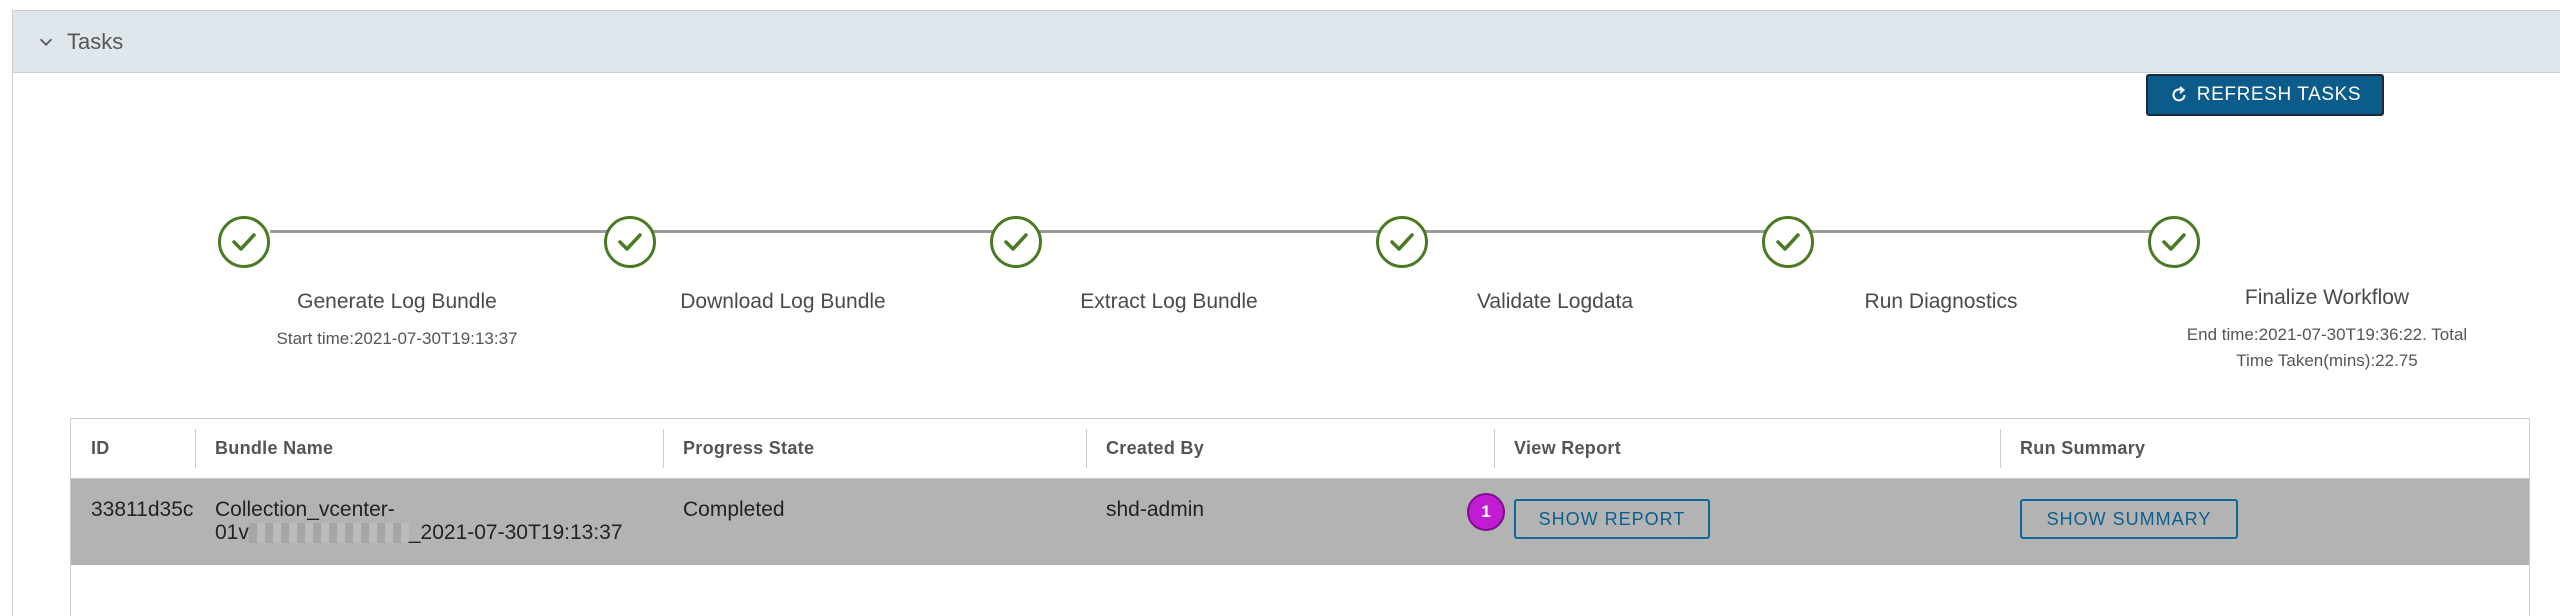  Describe the element at coordinates (1612, 519) in the screenshot. I see `show-report-button: SHOW REPORT` at that location.